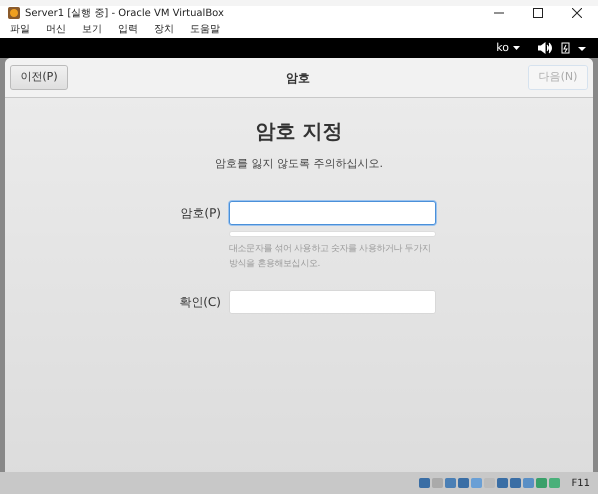 The image size is (598, 494). Describe the element at coordinates (538, 13) in the screenshot. I see `maximize-icon` at that location.